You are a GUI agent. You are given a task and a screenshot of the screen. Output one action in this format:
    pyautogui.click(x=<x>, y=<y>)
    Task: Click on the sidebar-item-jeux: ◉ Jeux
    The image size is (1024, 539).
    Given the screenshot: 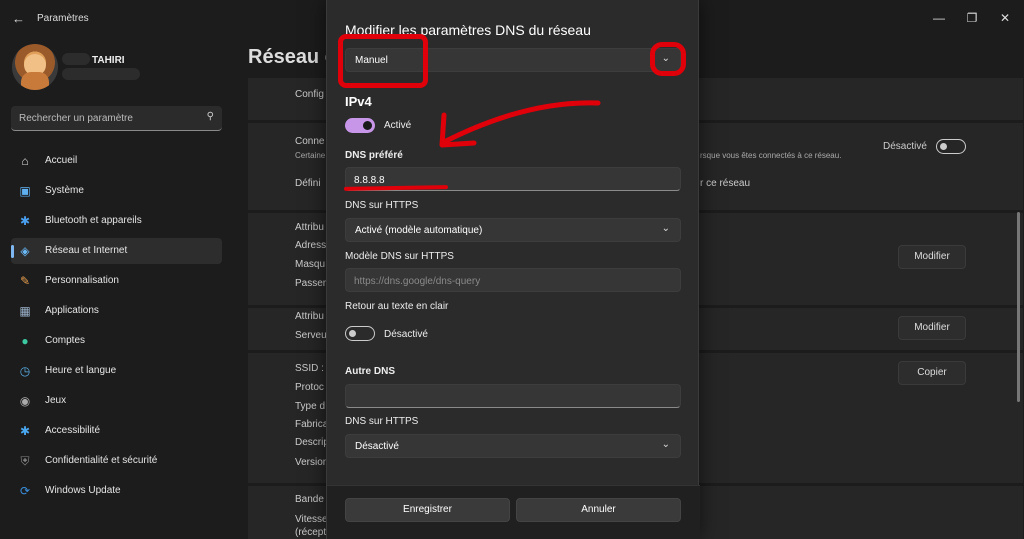 What is the action you would take?
    pyautogui.click(x=116, y=401)
    